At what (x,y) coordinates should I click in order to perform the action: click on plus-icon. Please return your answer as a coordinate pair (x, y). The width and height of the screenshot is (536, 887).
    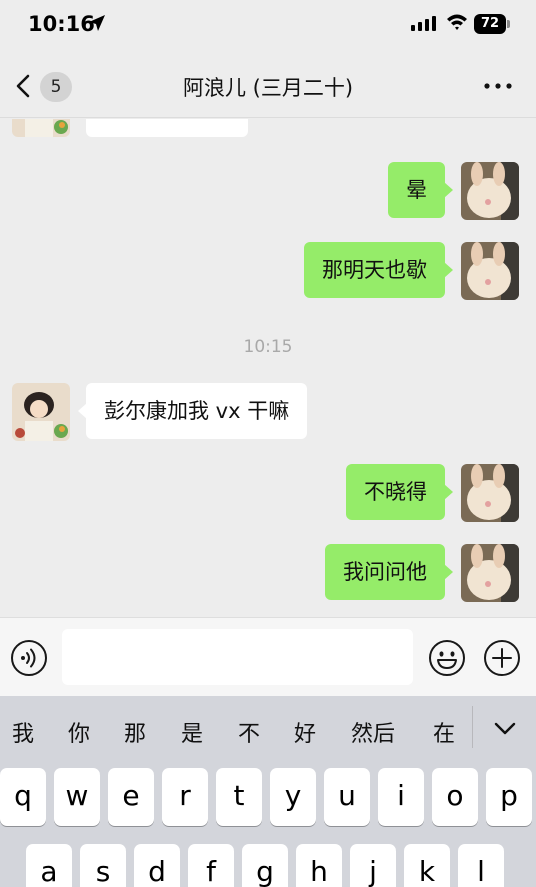
    Looking at the image, I should click on (502, 658).